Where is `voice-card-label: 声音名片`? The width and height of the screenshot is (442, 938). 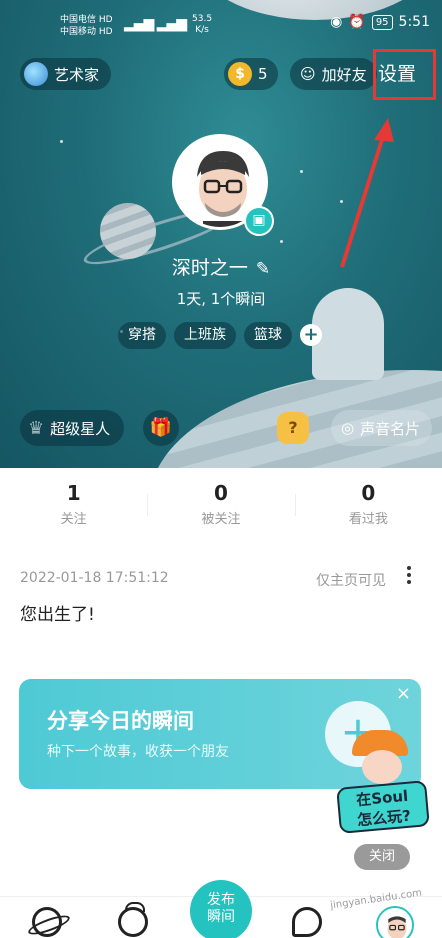
voice-card-label: 声音名片 is located at coordinates (390, 428).